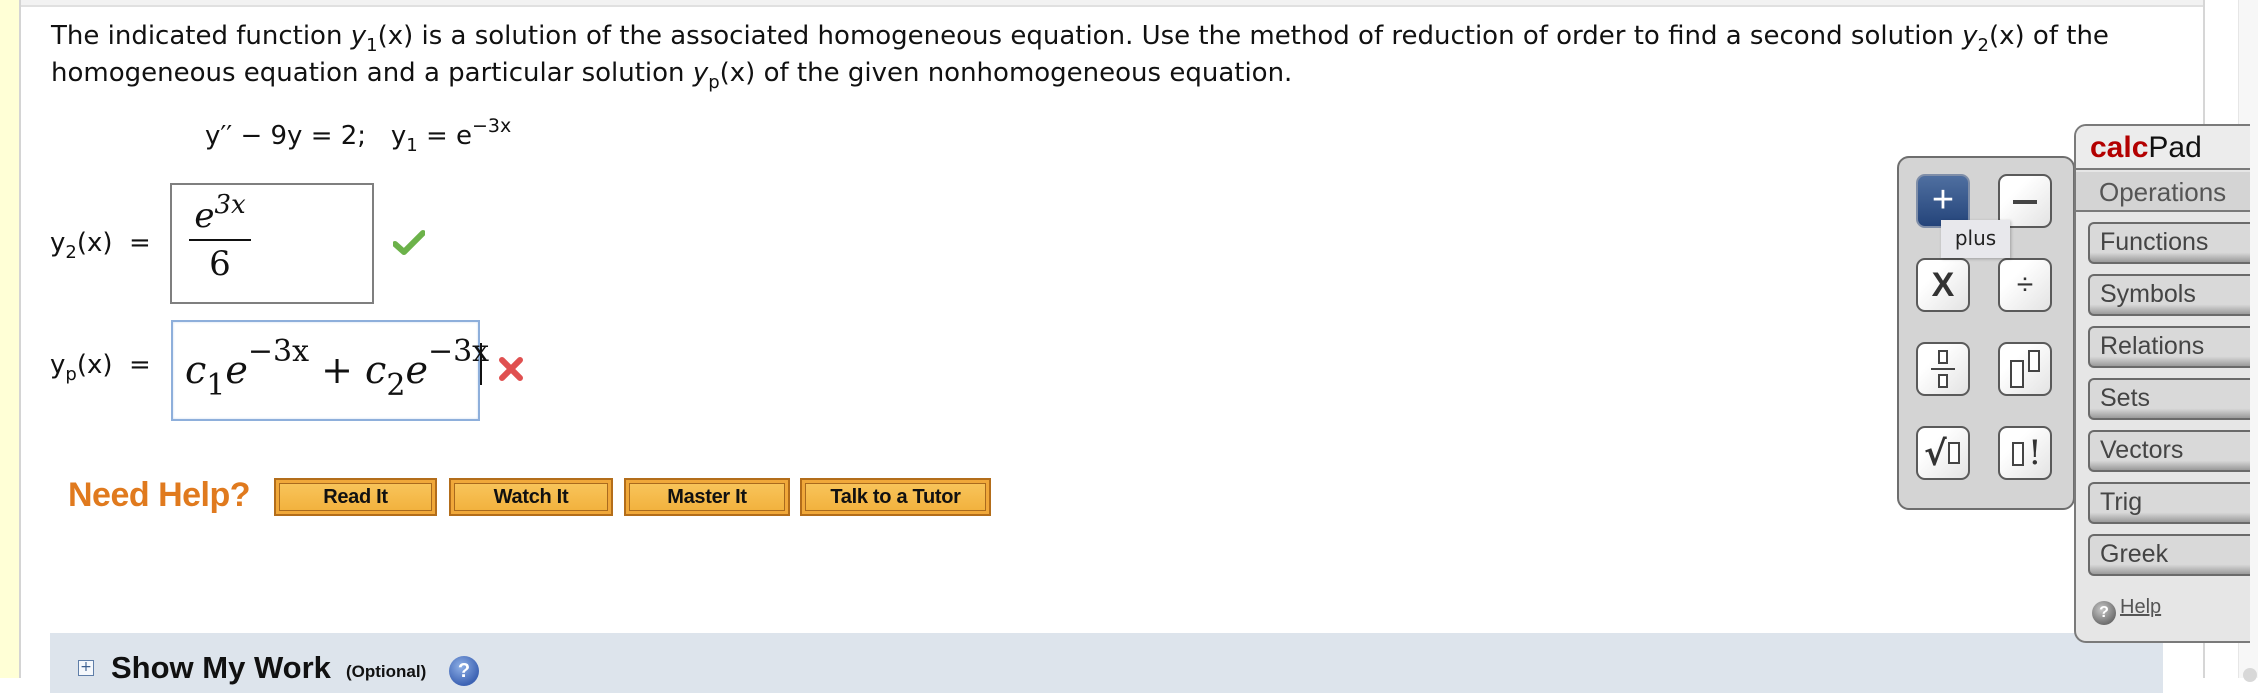 Image resolution: width=2258 pixels, height=693 pixels. I want to click on help-icon: ?, so click(2104, 613).